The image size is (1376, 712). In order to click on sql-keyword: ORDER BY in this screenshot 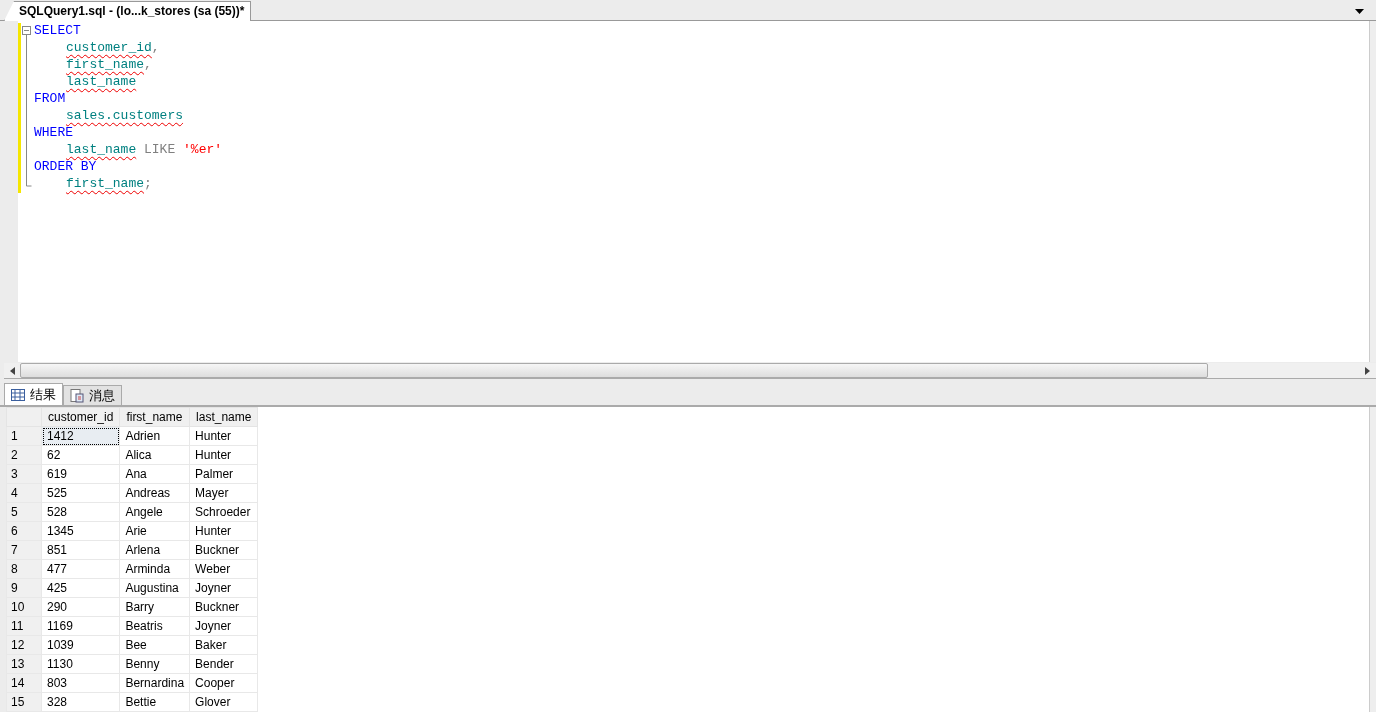, I will do `click(65, 166)`.